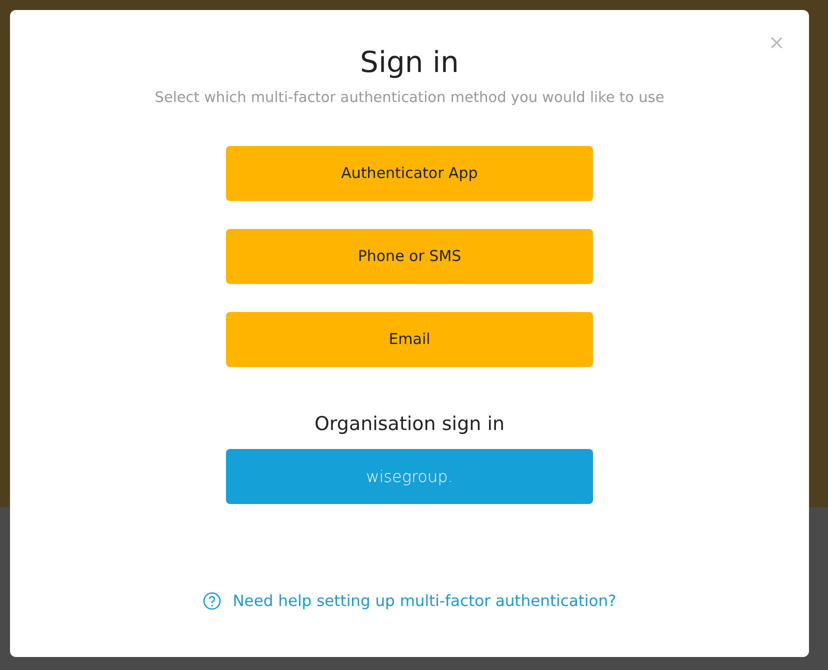 This screenshot has height=670, width=828. I want to click on method-button: Phone or SMS, so click(409, 256).